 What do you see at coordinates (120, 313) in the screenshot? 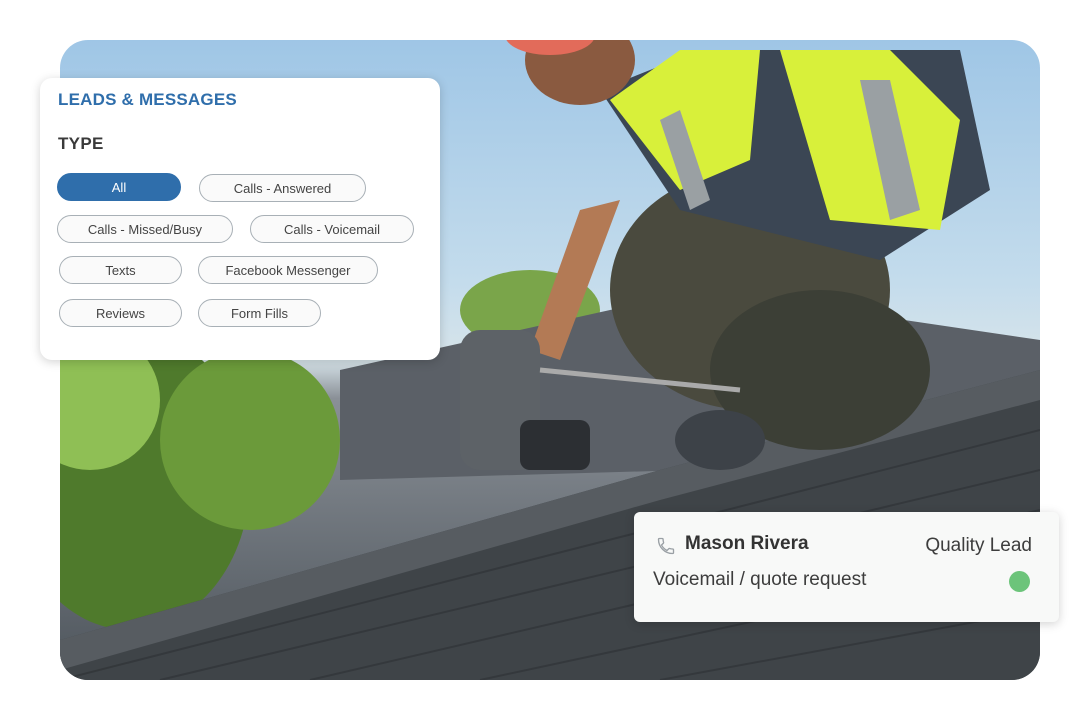
I see `chip-reviews: Reviews` at bounding box center [120, 313].